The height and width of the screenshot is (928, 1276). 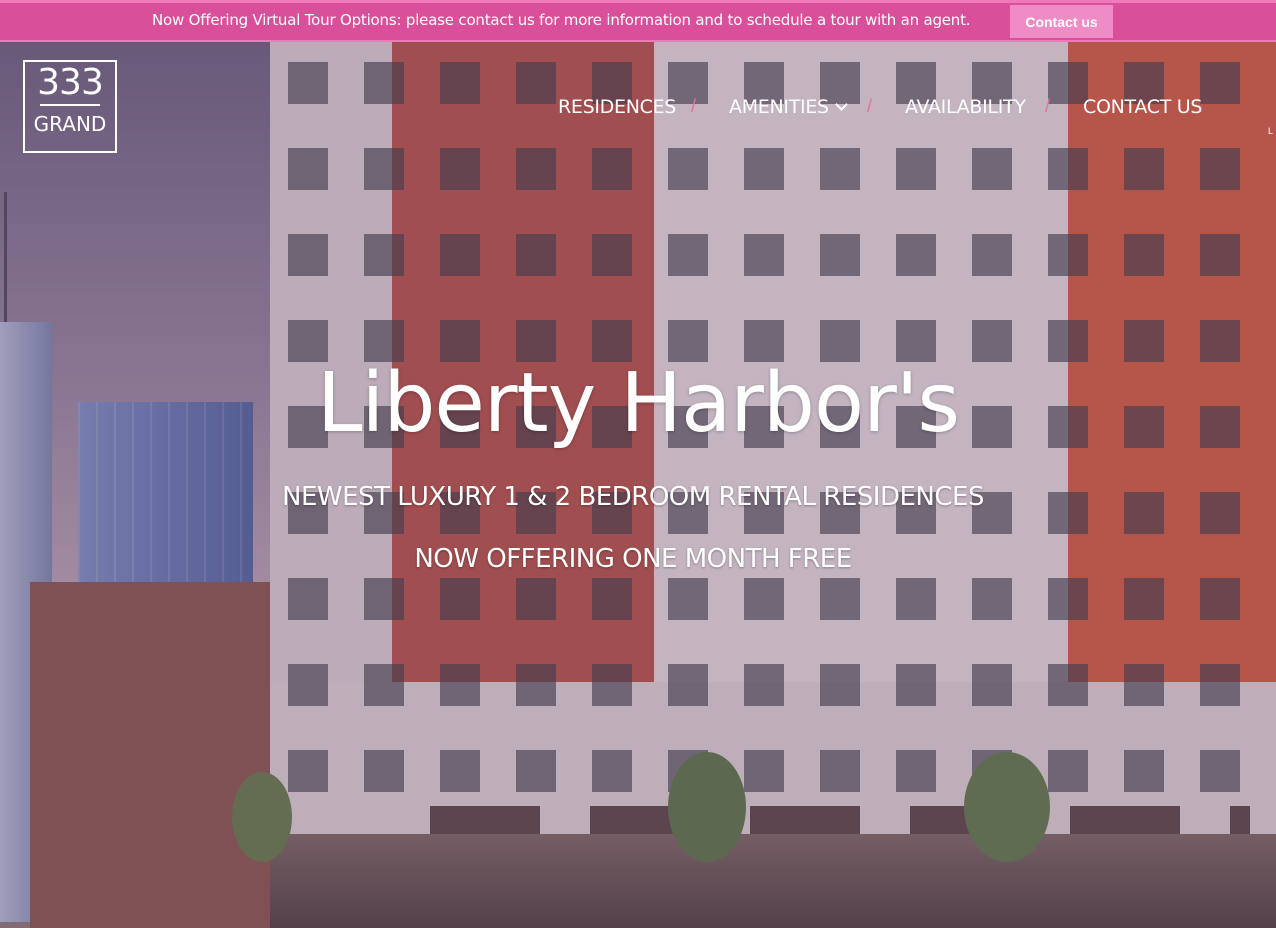 What do you see at coordinates (1061, 21) in the screenshot?
I see `contact-us-button: Contact us` at bounding box center [1061, 21].